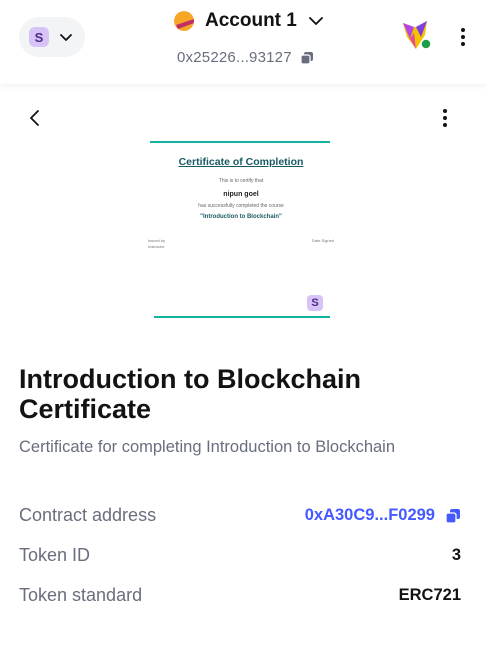 The height and width of the screenshot is (649, 486). I want to click on certificate-bottom-border, so click(242, 317).